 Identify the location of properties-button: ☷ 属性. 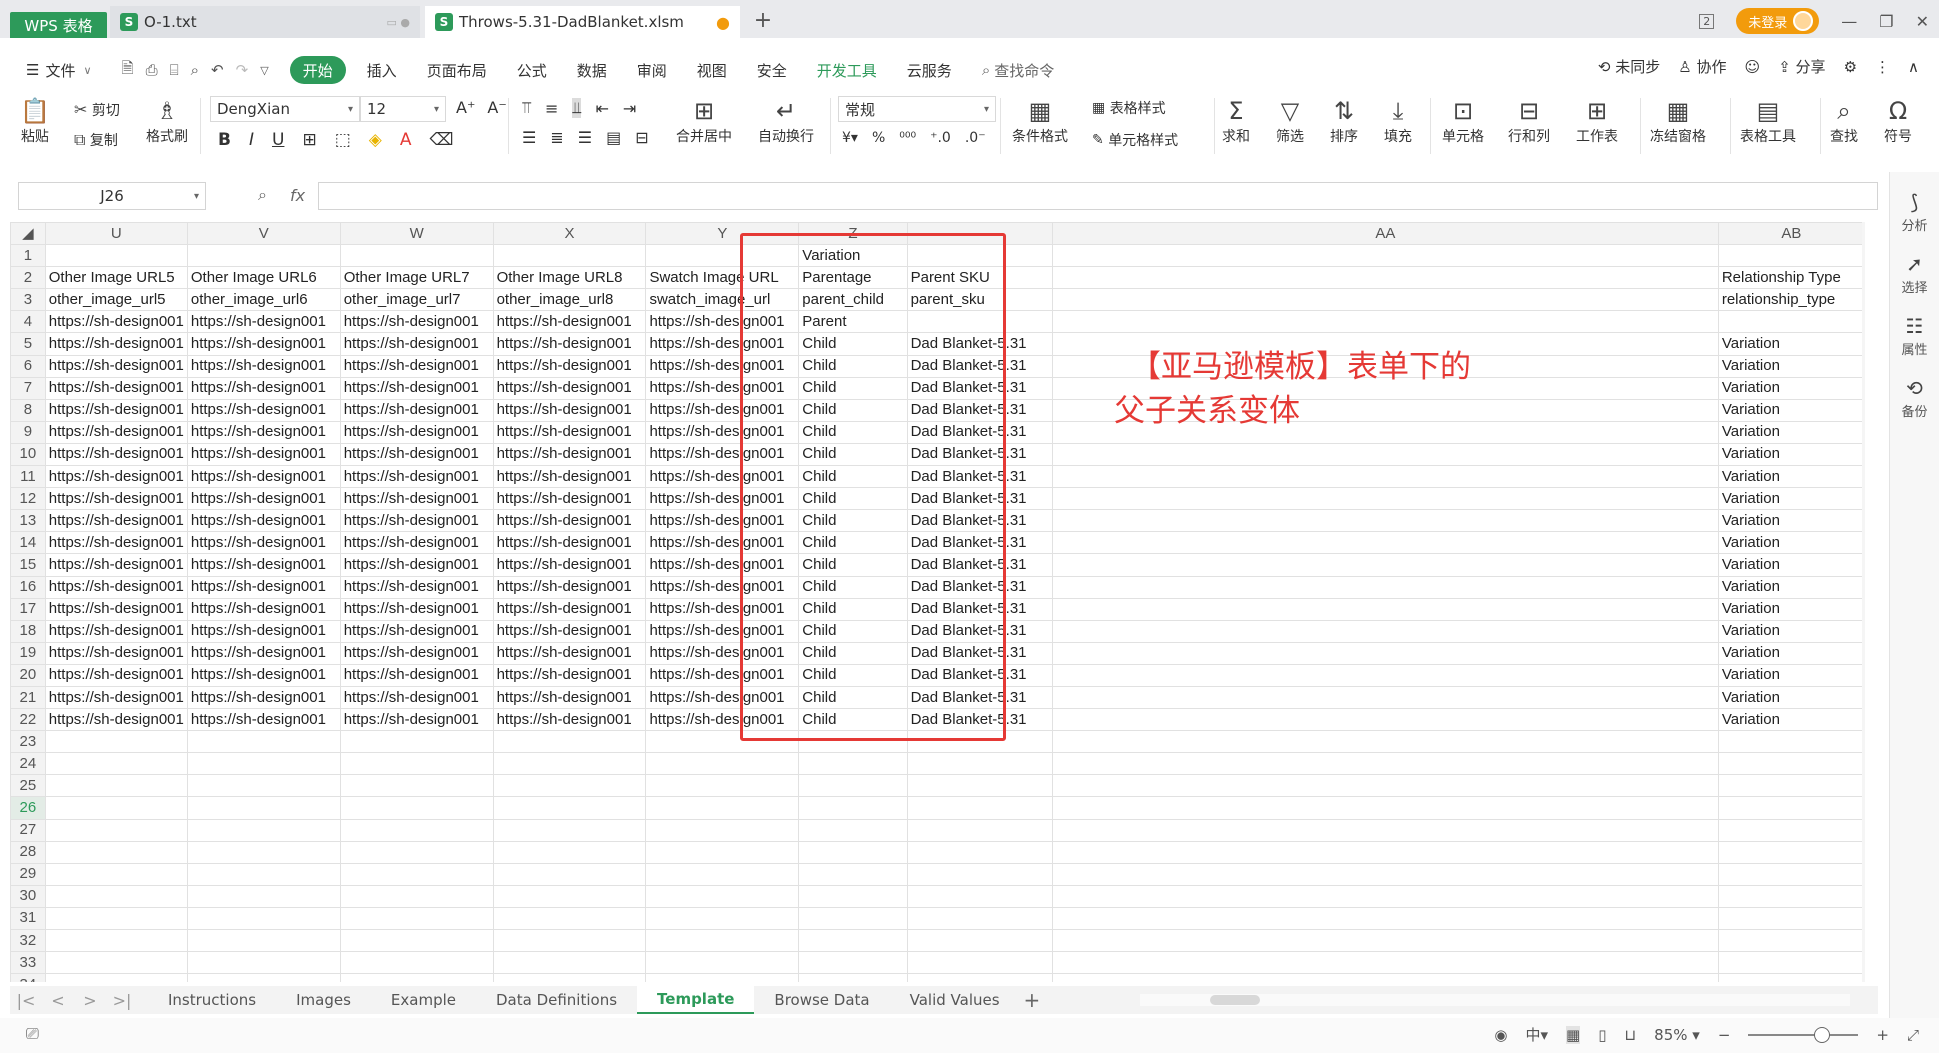
(1914, 337).